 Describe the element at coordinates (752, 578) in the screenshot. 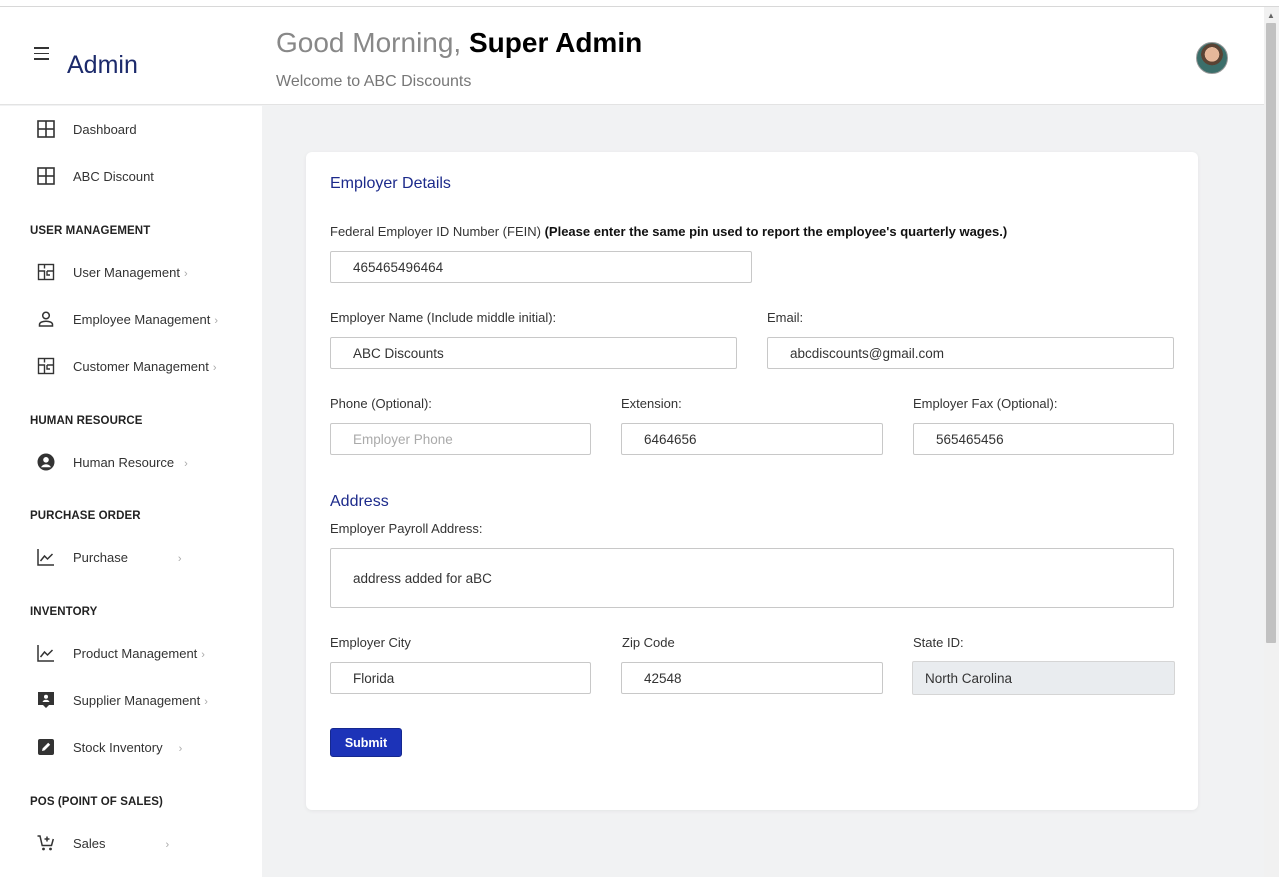

I see `payroll-address-textarea: address added for aBC` at that location.